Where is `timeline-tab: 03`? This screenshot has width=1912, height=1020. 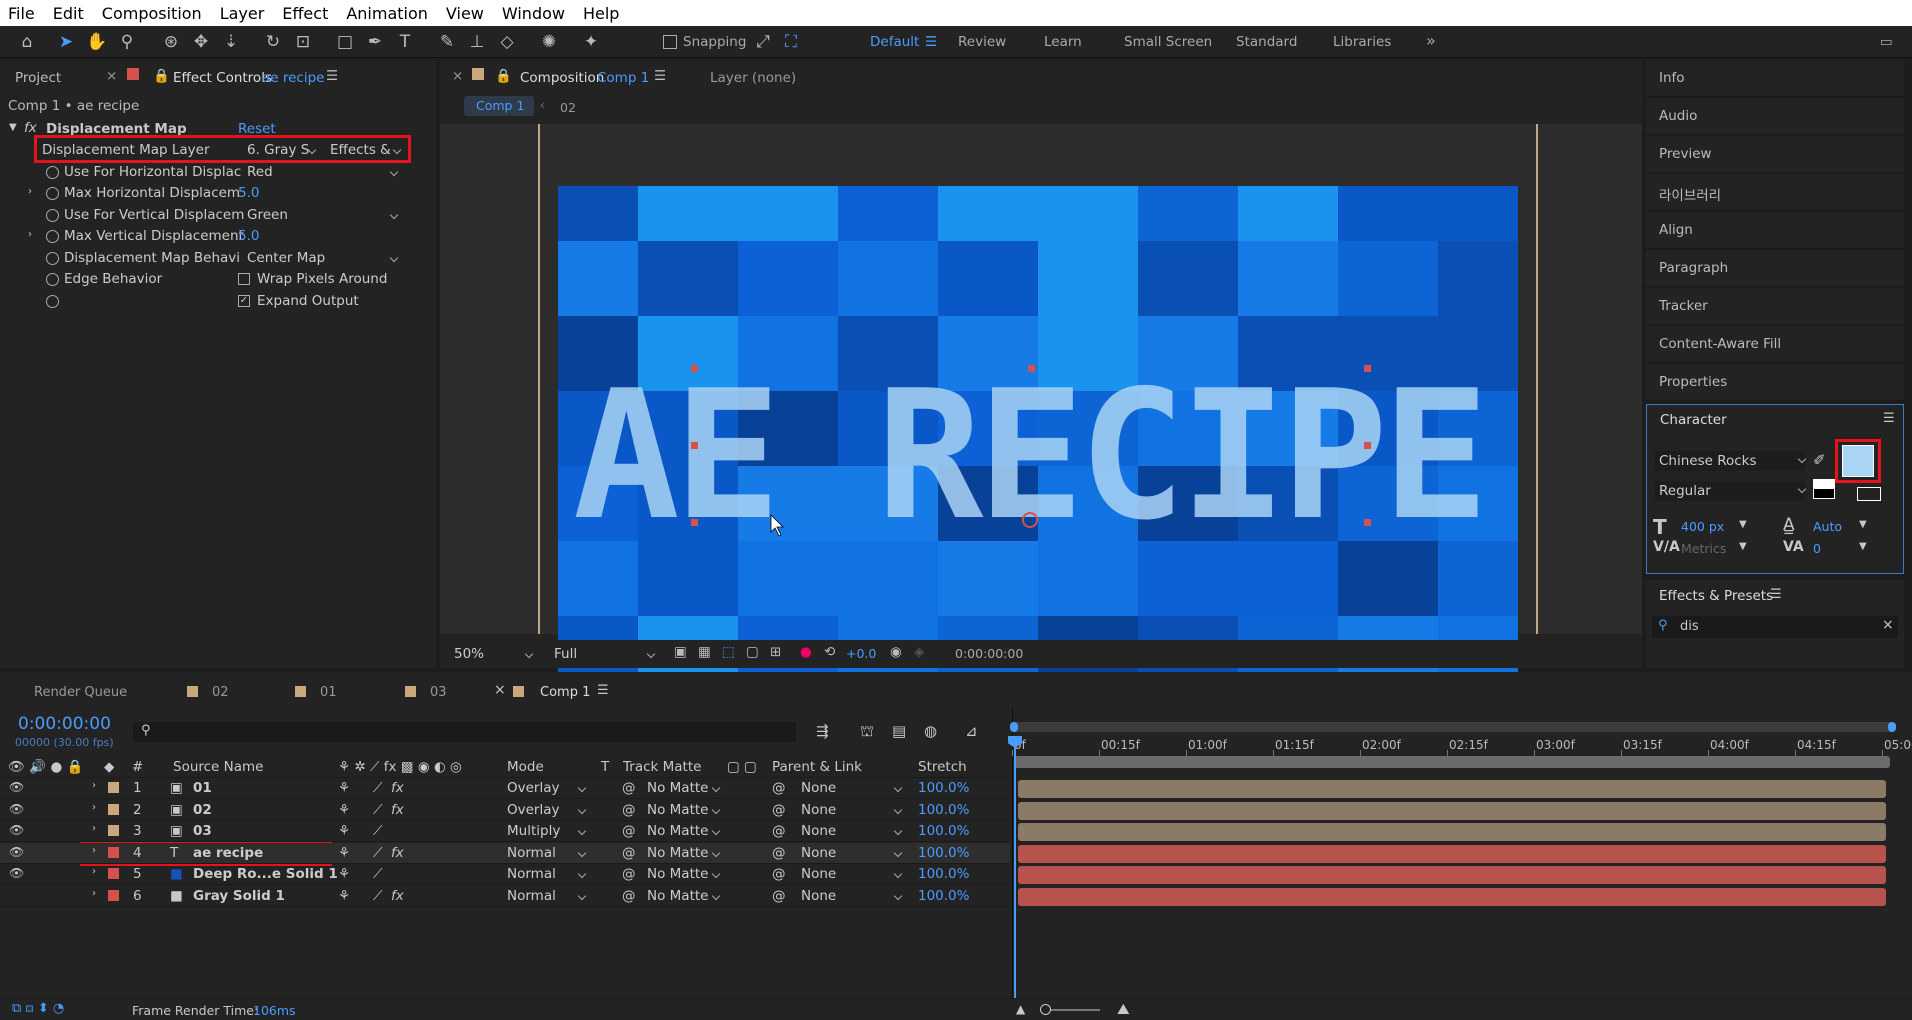 timeline-tab: 03 is located at coordinates (438, 692).